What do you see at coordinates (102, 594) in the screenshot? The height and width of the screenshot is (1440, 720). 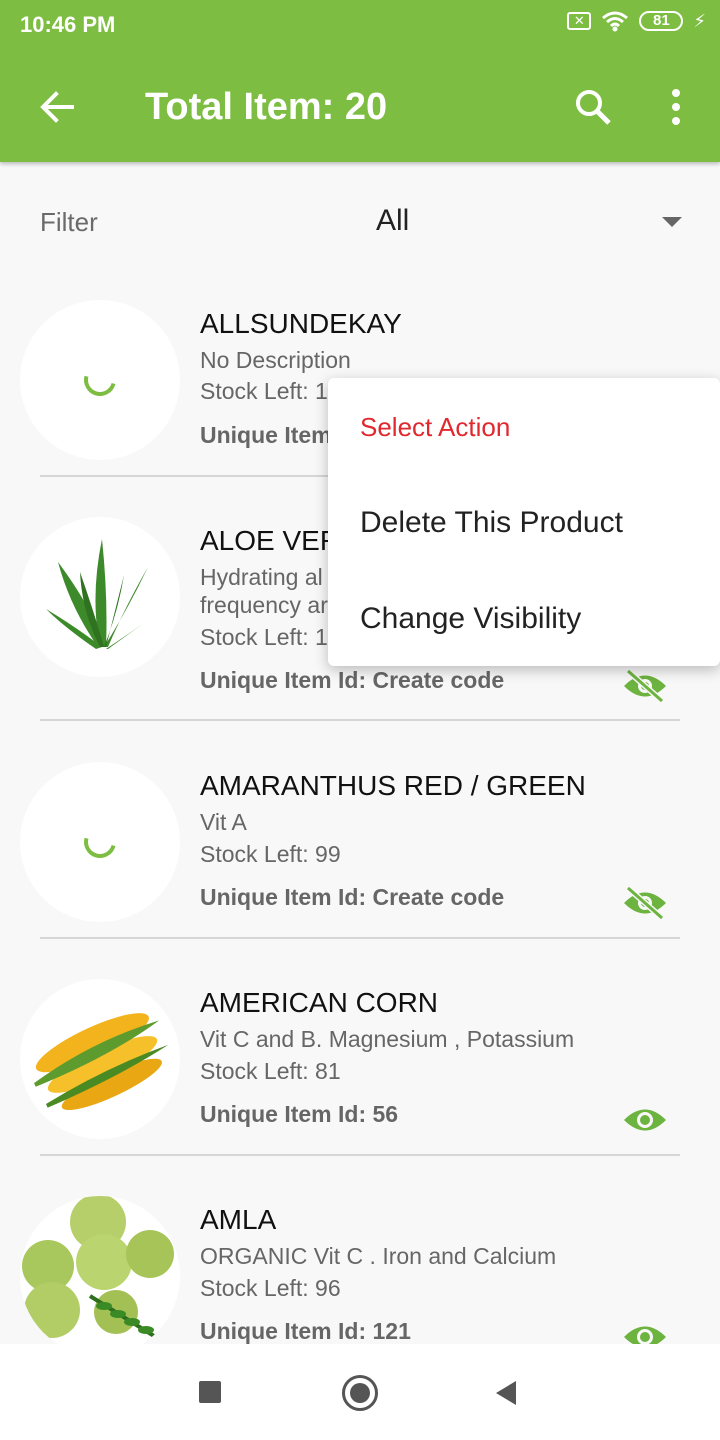 I see `aloe-vera-image` at bounding box center [102, 594].